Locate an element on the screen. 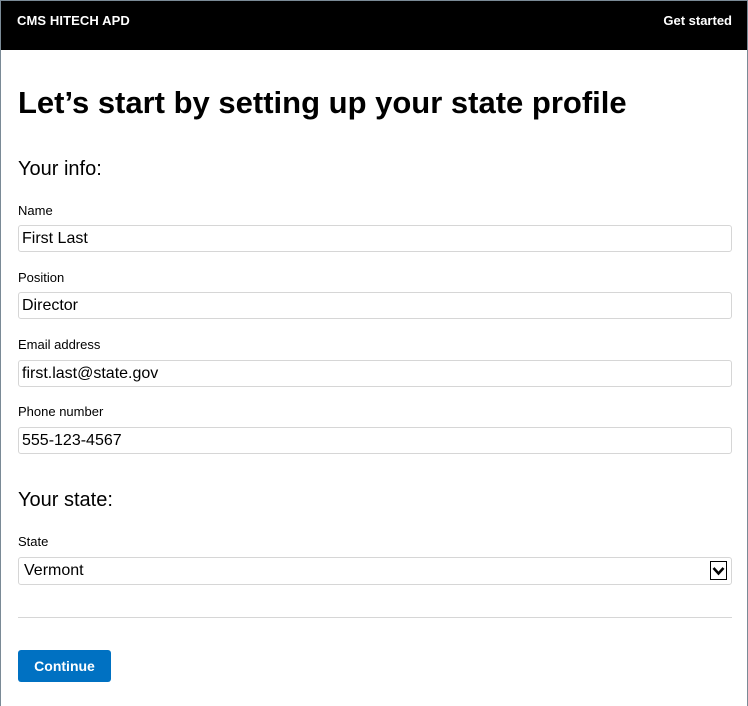 This screenshot has width=748, height=706. phone-label: Phone number is located at coordinates (61, 411).